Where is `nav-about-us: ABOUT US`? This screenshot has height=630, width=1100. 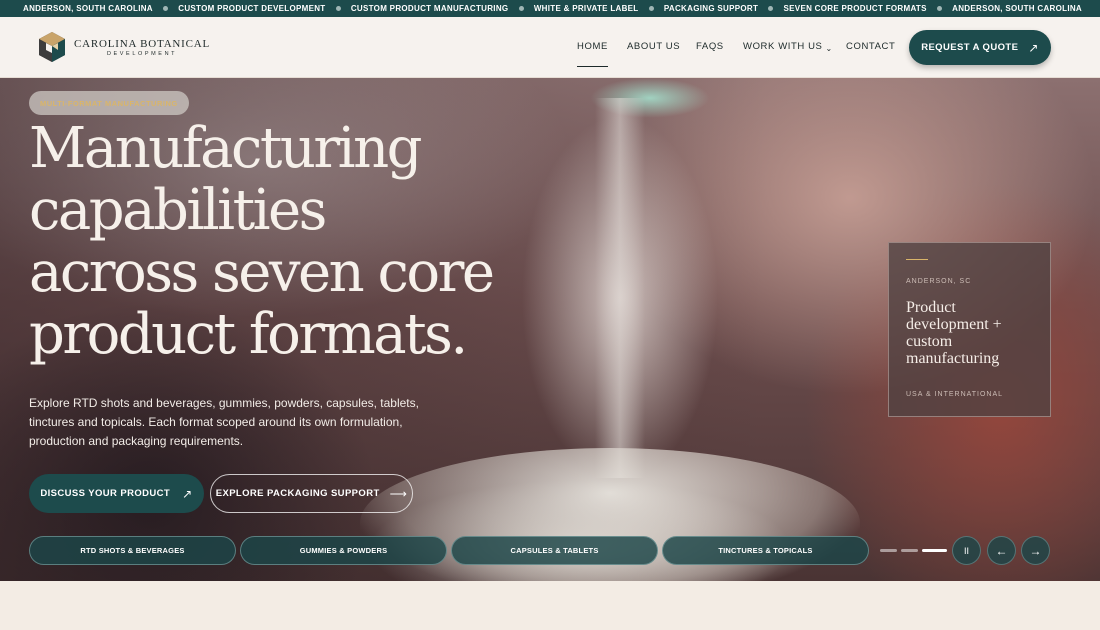 nav-about-us: ABOUT US is located at coordinates (653, 46).